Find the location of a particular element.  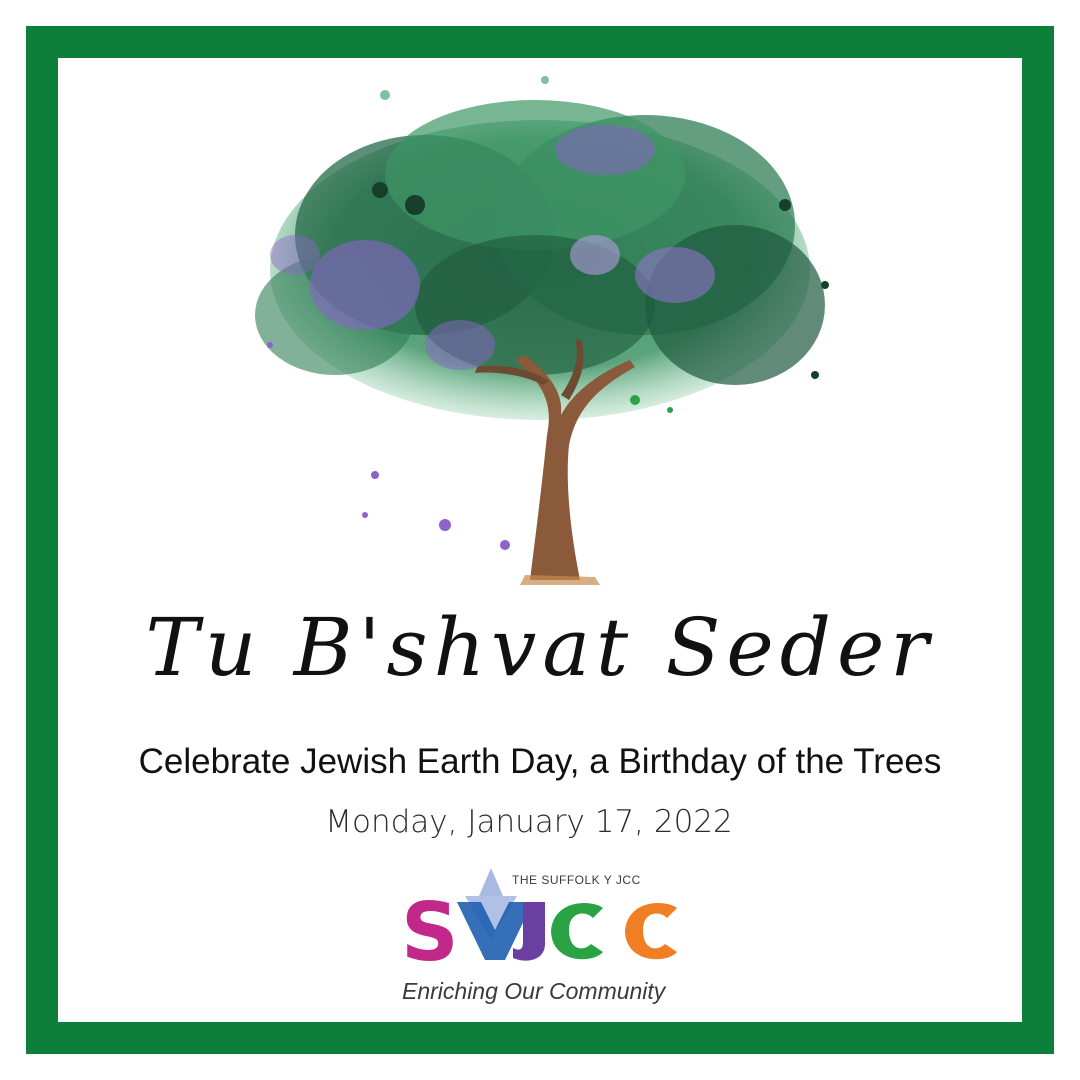

logo-tagline: THE SUFFOLK Y JCC is located at coordinates (576, 880).